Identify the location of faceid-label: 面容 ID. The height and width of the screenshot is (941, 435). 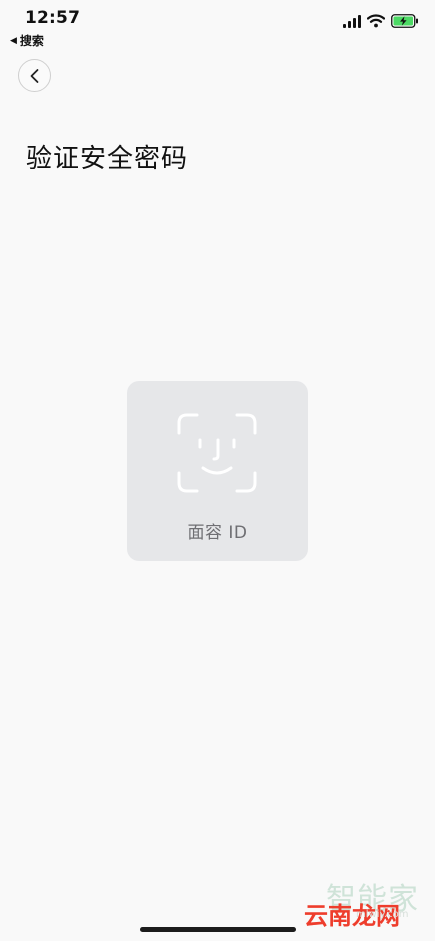
(217, 533).